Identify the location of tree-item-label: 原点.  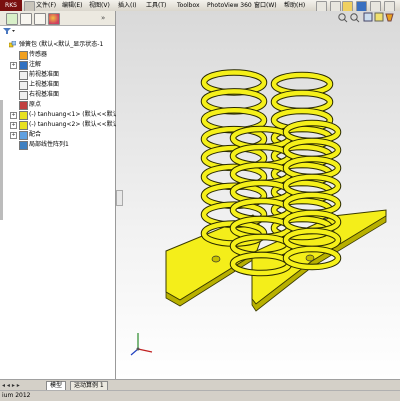
(35, 104).